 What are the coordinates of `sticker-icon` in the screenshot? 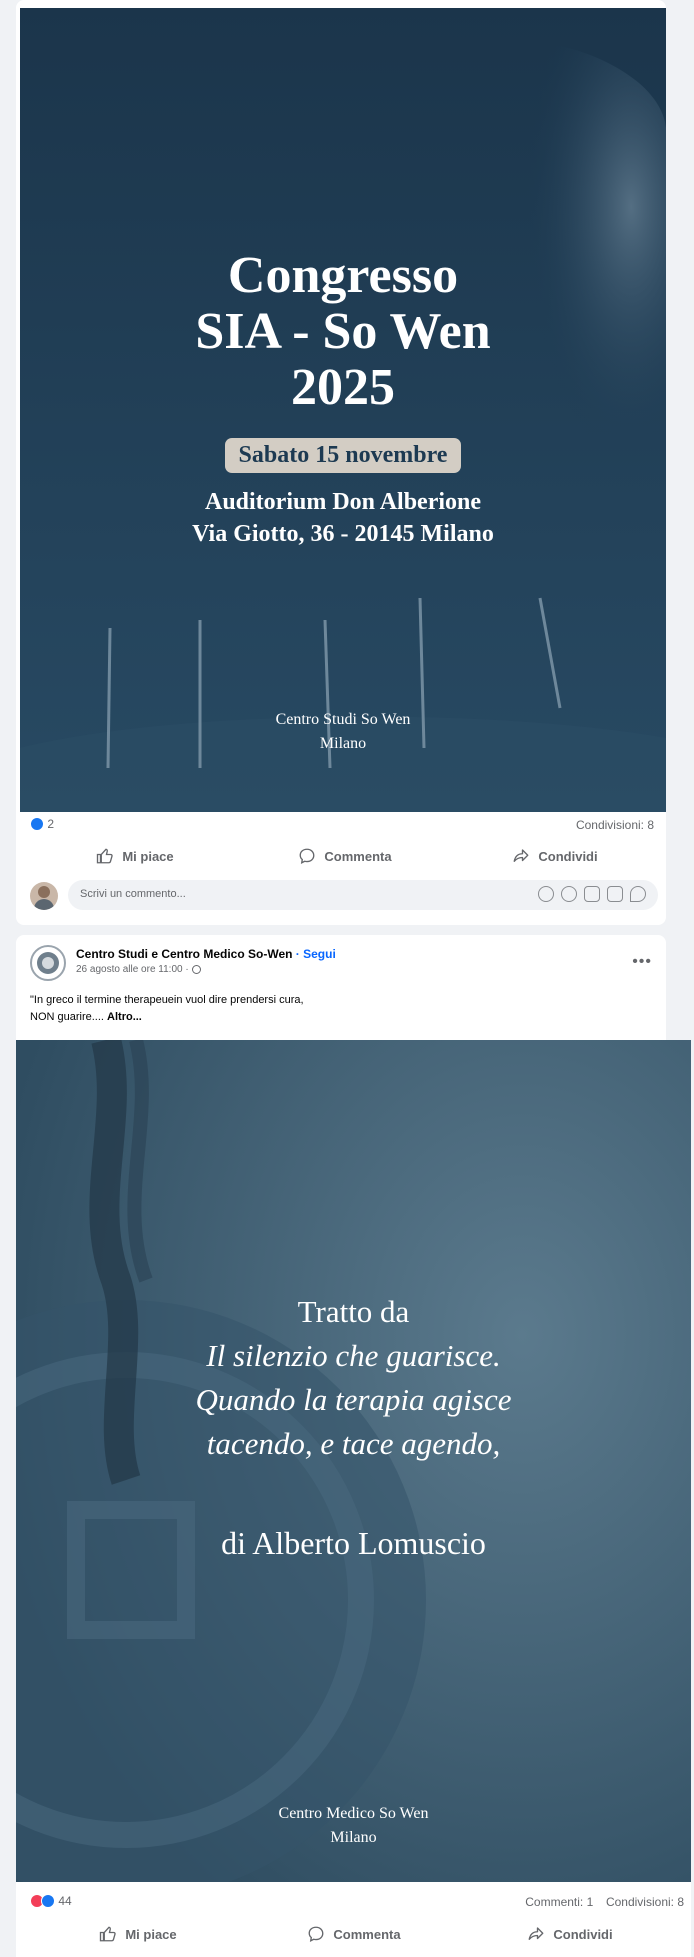 It's located at (638, 894).